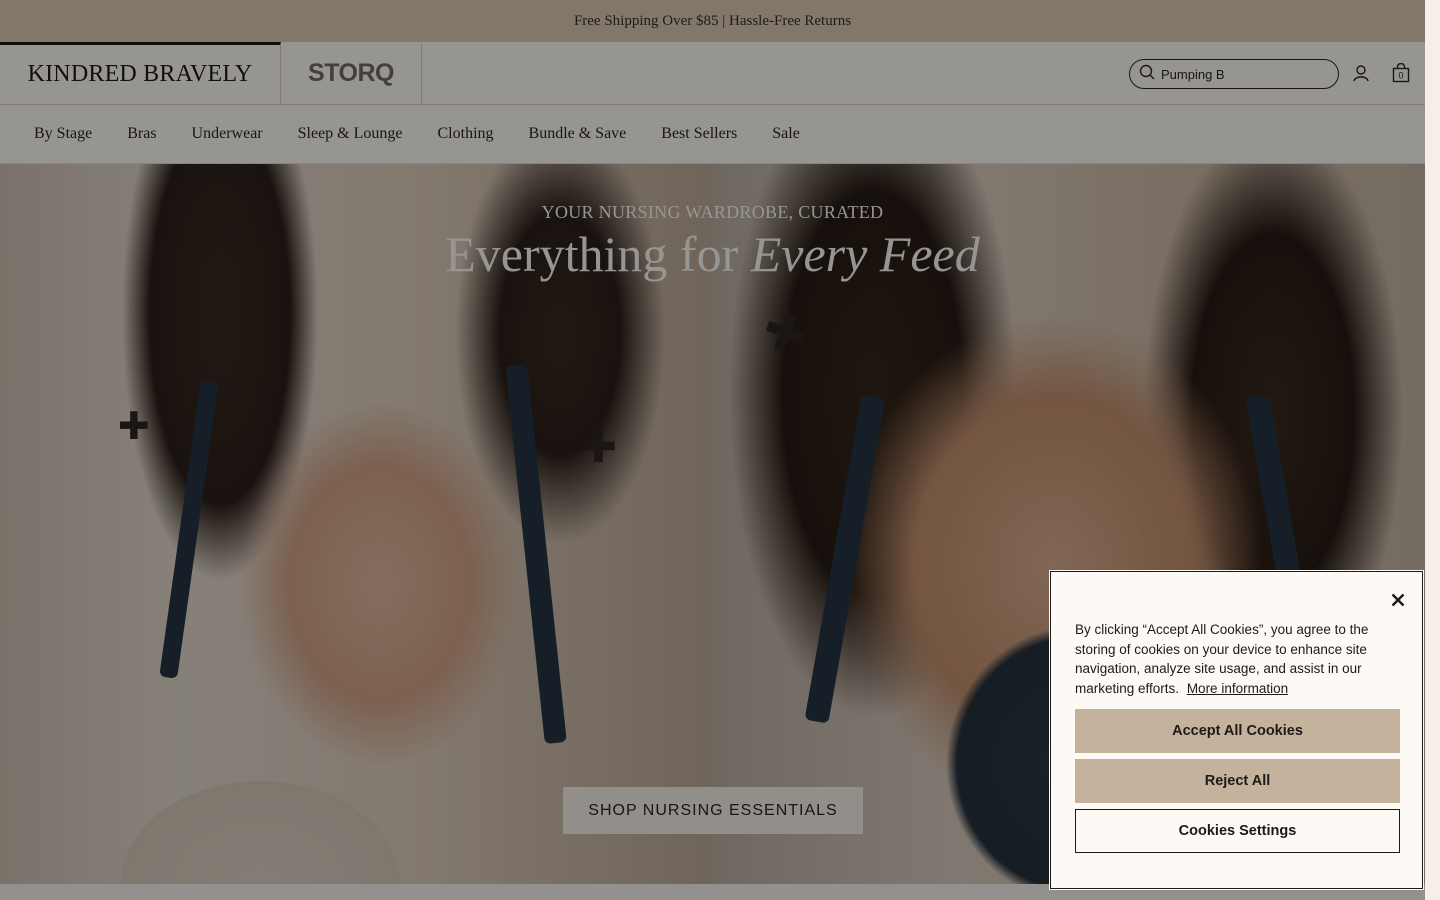 This screenshot has height=900, width=1440. I want to click on reject-all-button: Reject All, so click(1237, 781).